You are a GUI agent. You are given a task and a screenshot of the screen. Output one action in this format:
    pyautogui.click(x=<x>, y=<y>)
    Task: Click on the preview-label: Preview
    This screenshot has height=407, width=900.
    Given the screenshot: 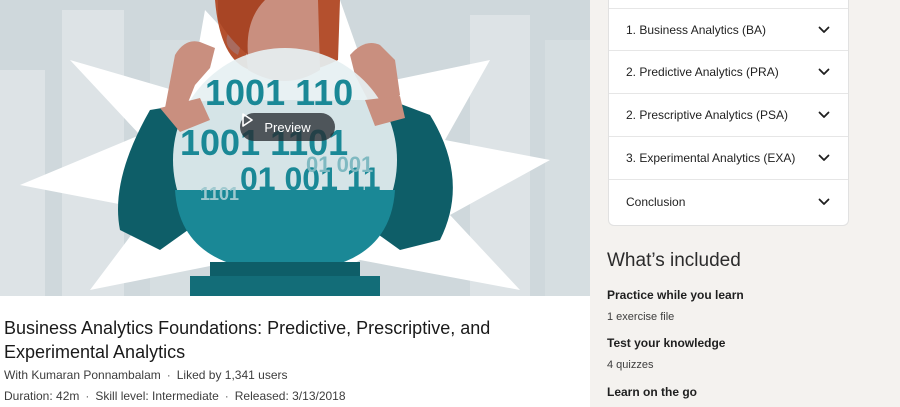 What is the action you would take?
    pyautogui.click(x=287, y=127)
    